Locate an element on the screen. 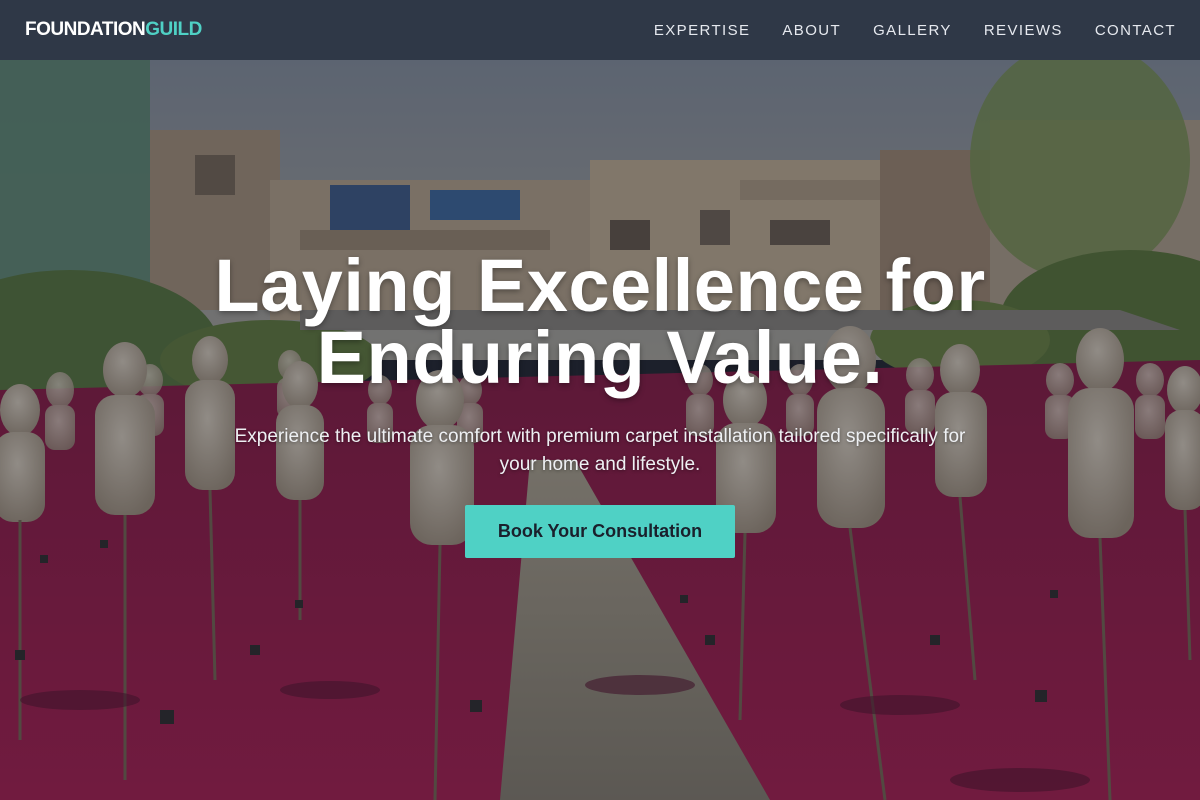  nav-link-about: ABOUT is located at coordinates (811, 30).